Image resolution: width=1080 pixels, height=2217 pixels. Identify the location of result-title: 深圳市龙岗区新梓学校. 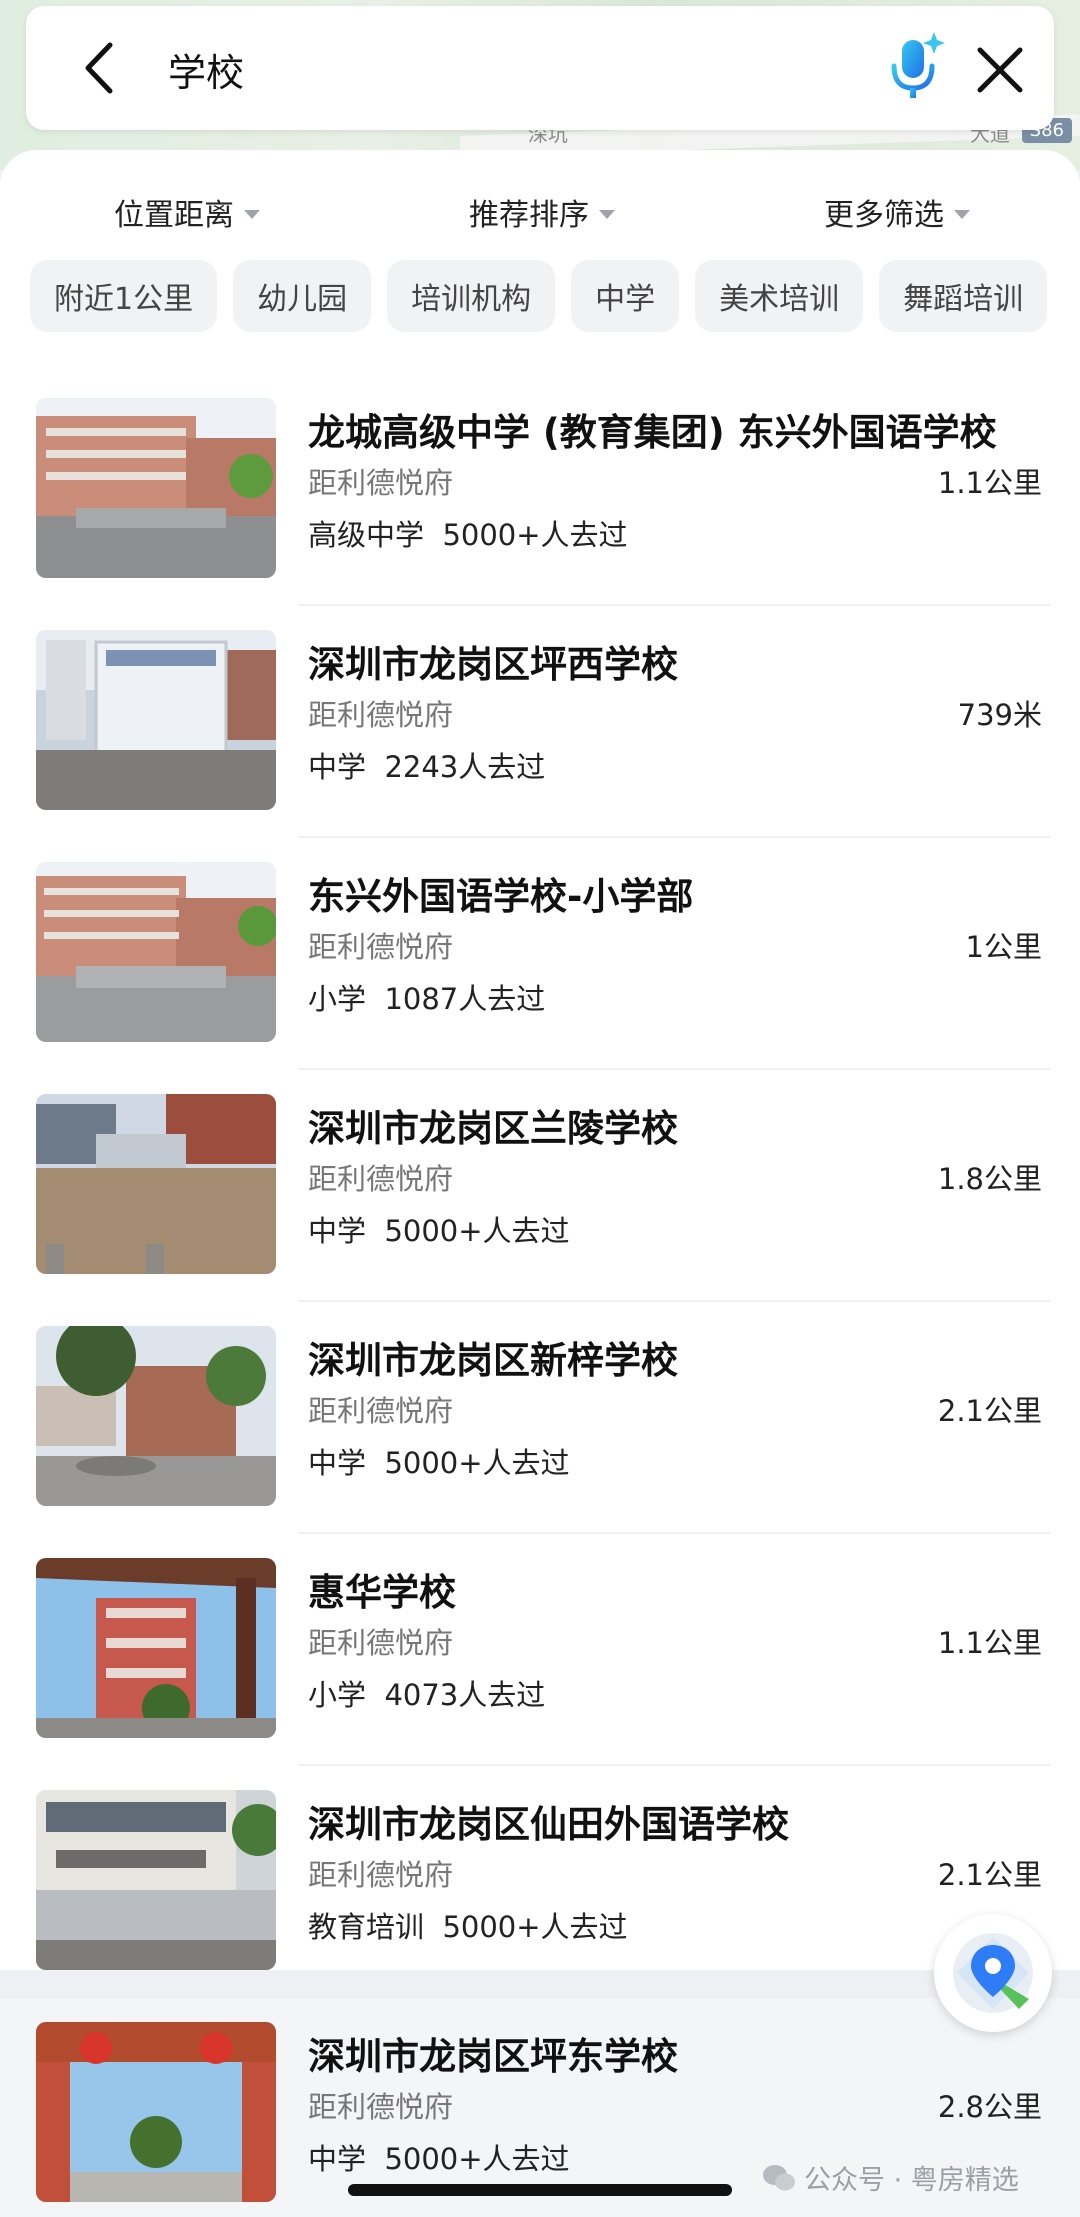
(493, 1360).